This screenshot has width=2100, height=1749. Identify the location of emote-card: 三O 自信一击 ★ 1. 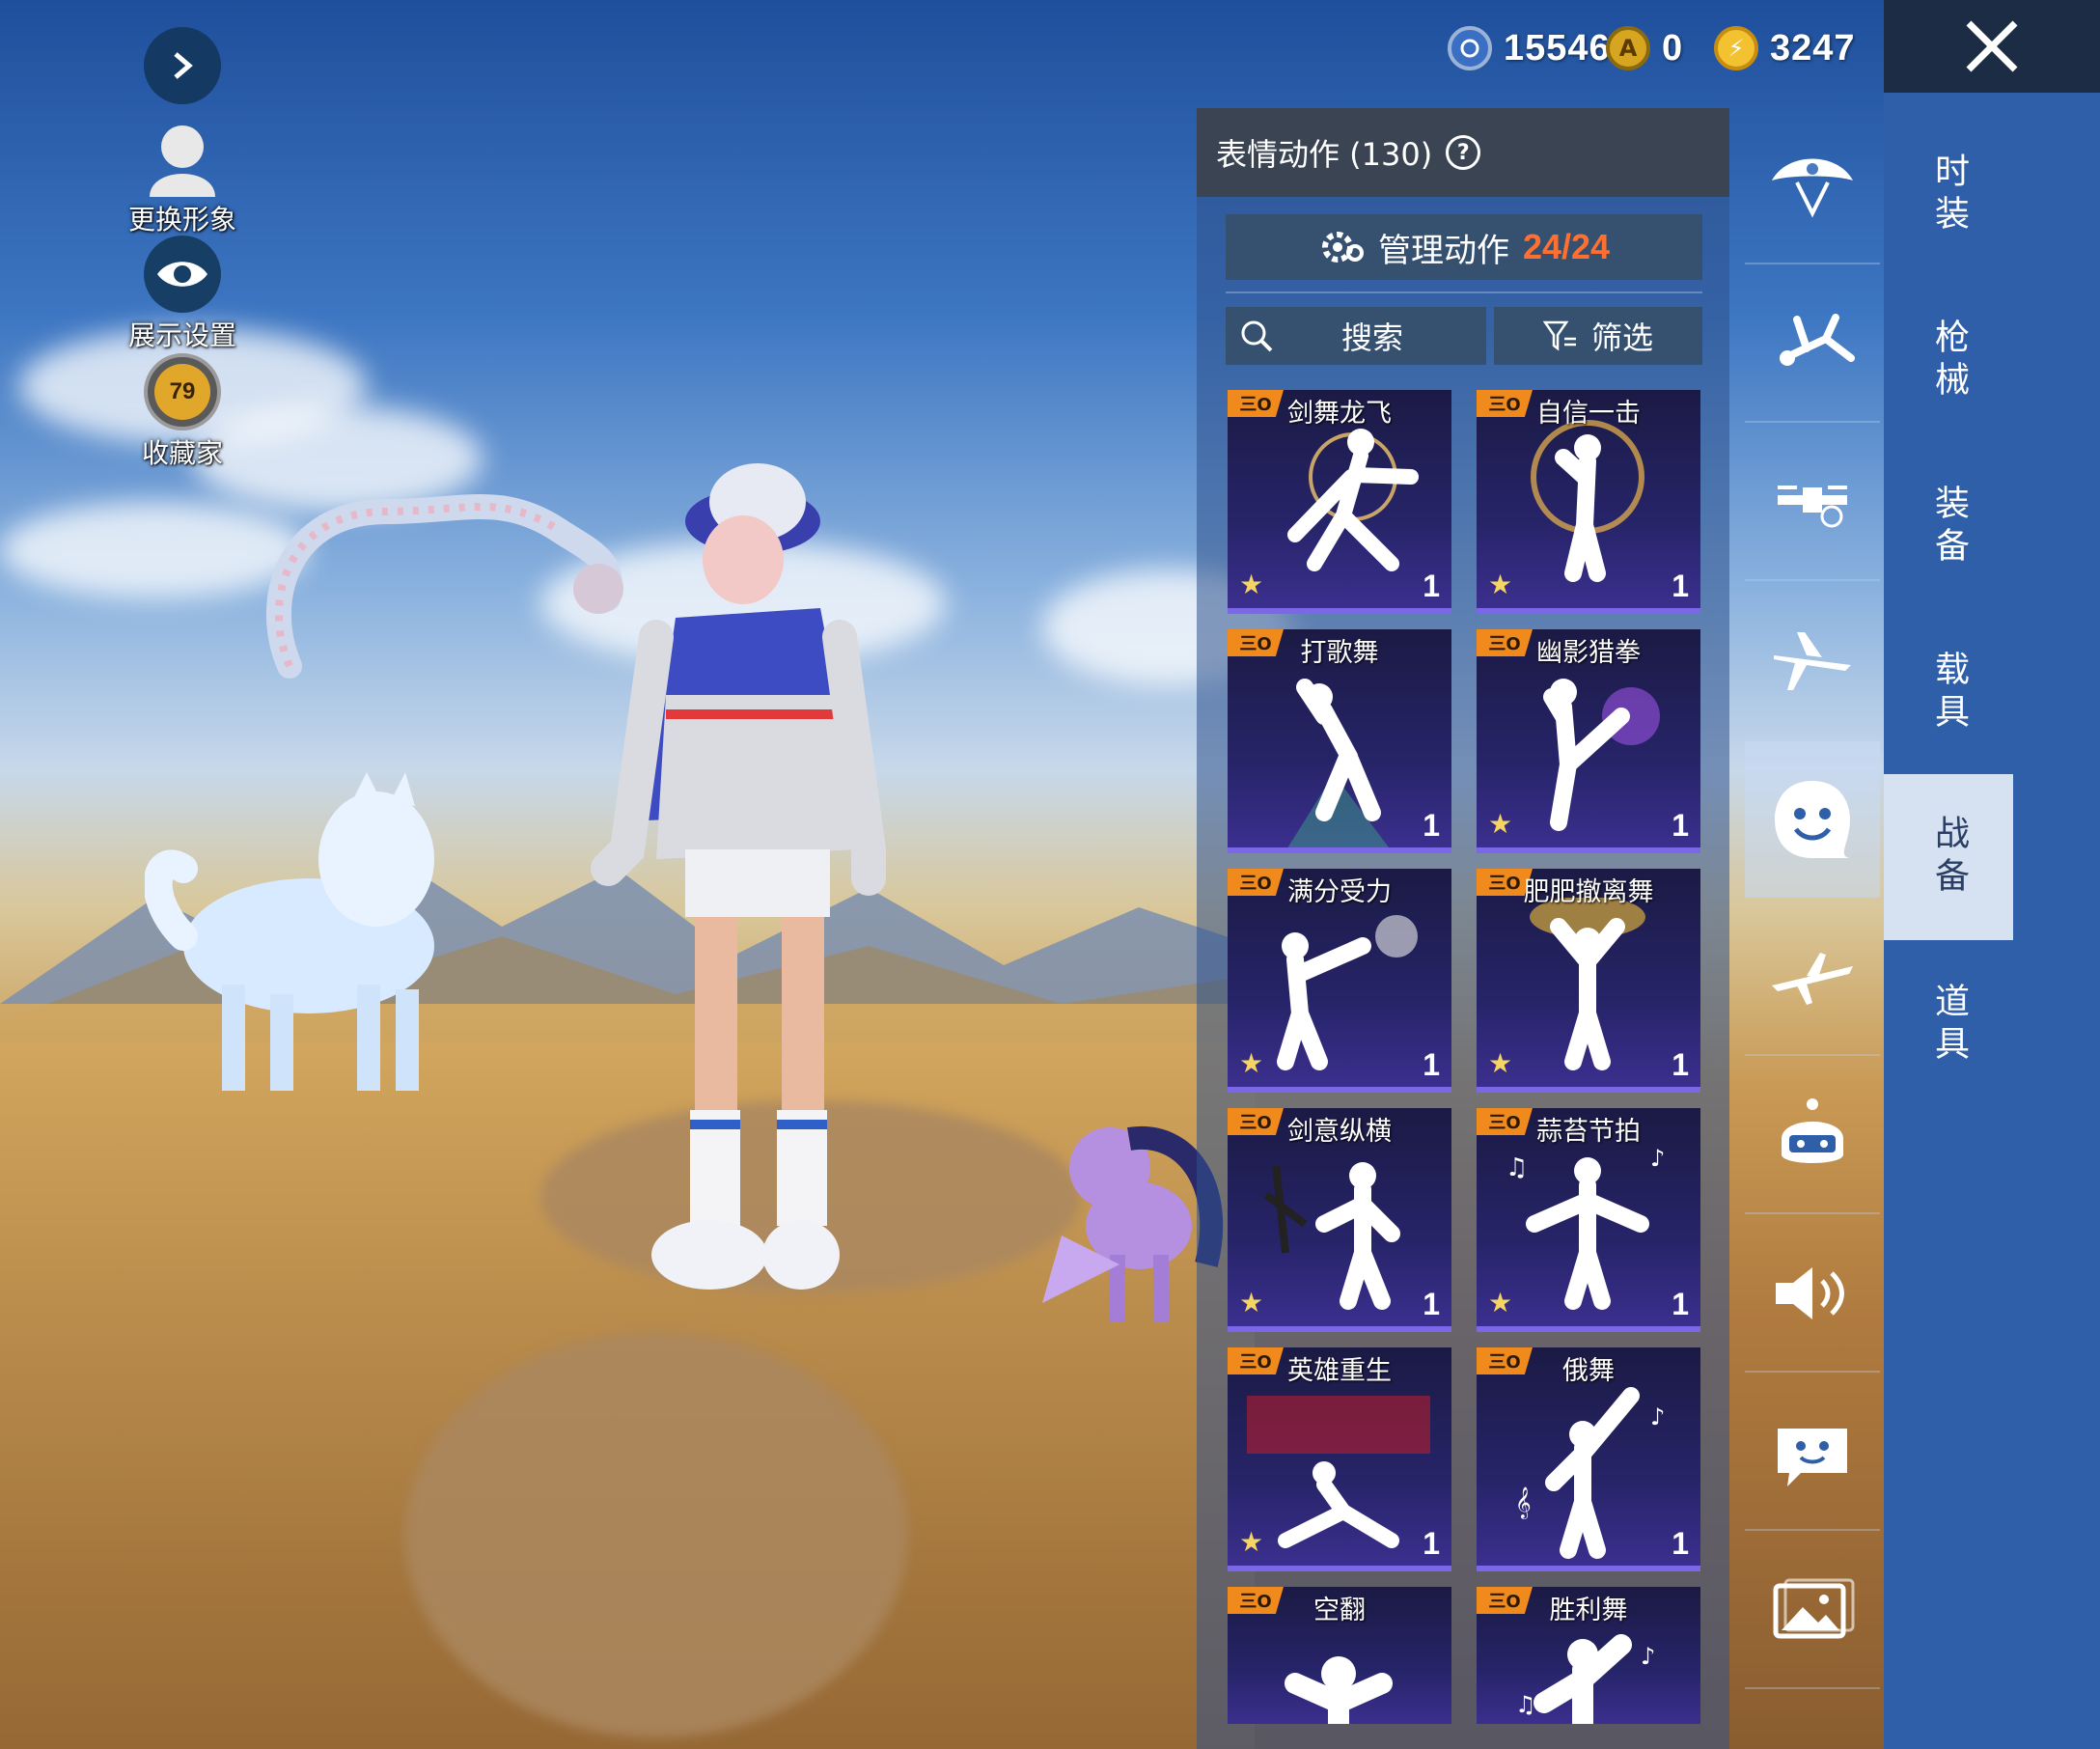
(1588, 502).